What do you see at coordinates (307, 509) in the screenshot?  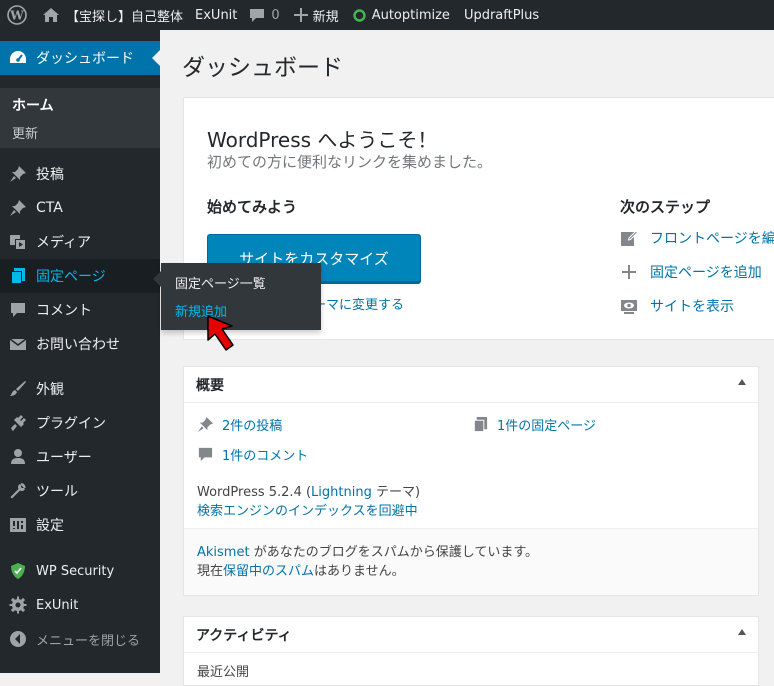 I see `search-engine-warning-link: 検索エンジンのインデックスを回避中` at bounding box center [307, 509].